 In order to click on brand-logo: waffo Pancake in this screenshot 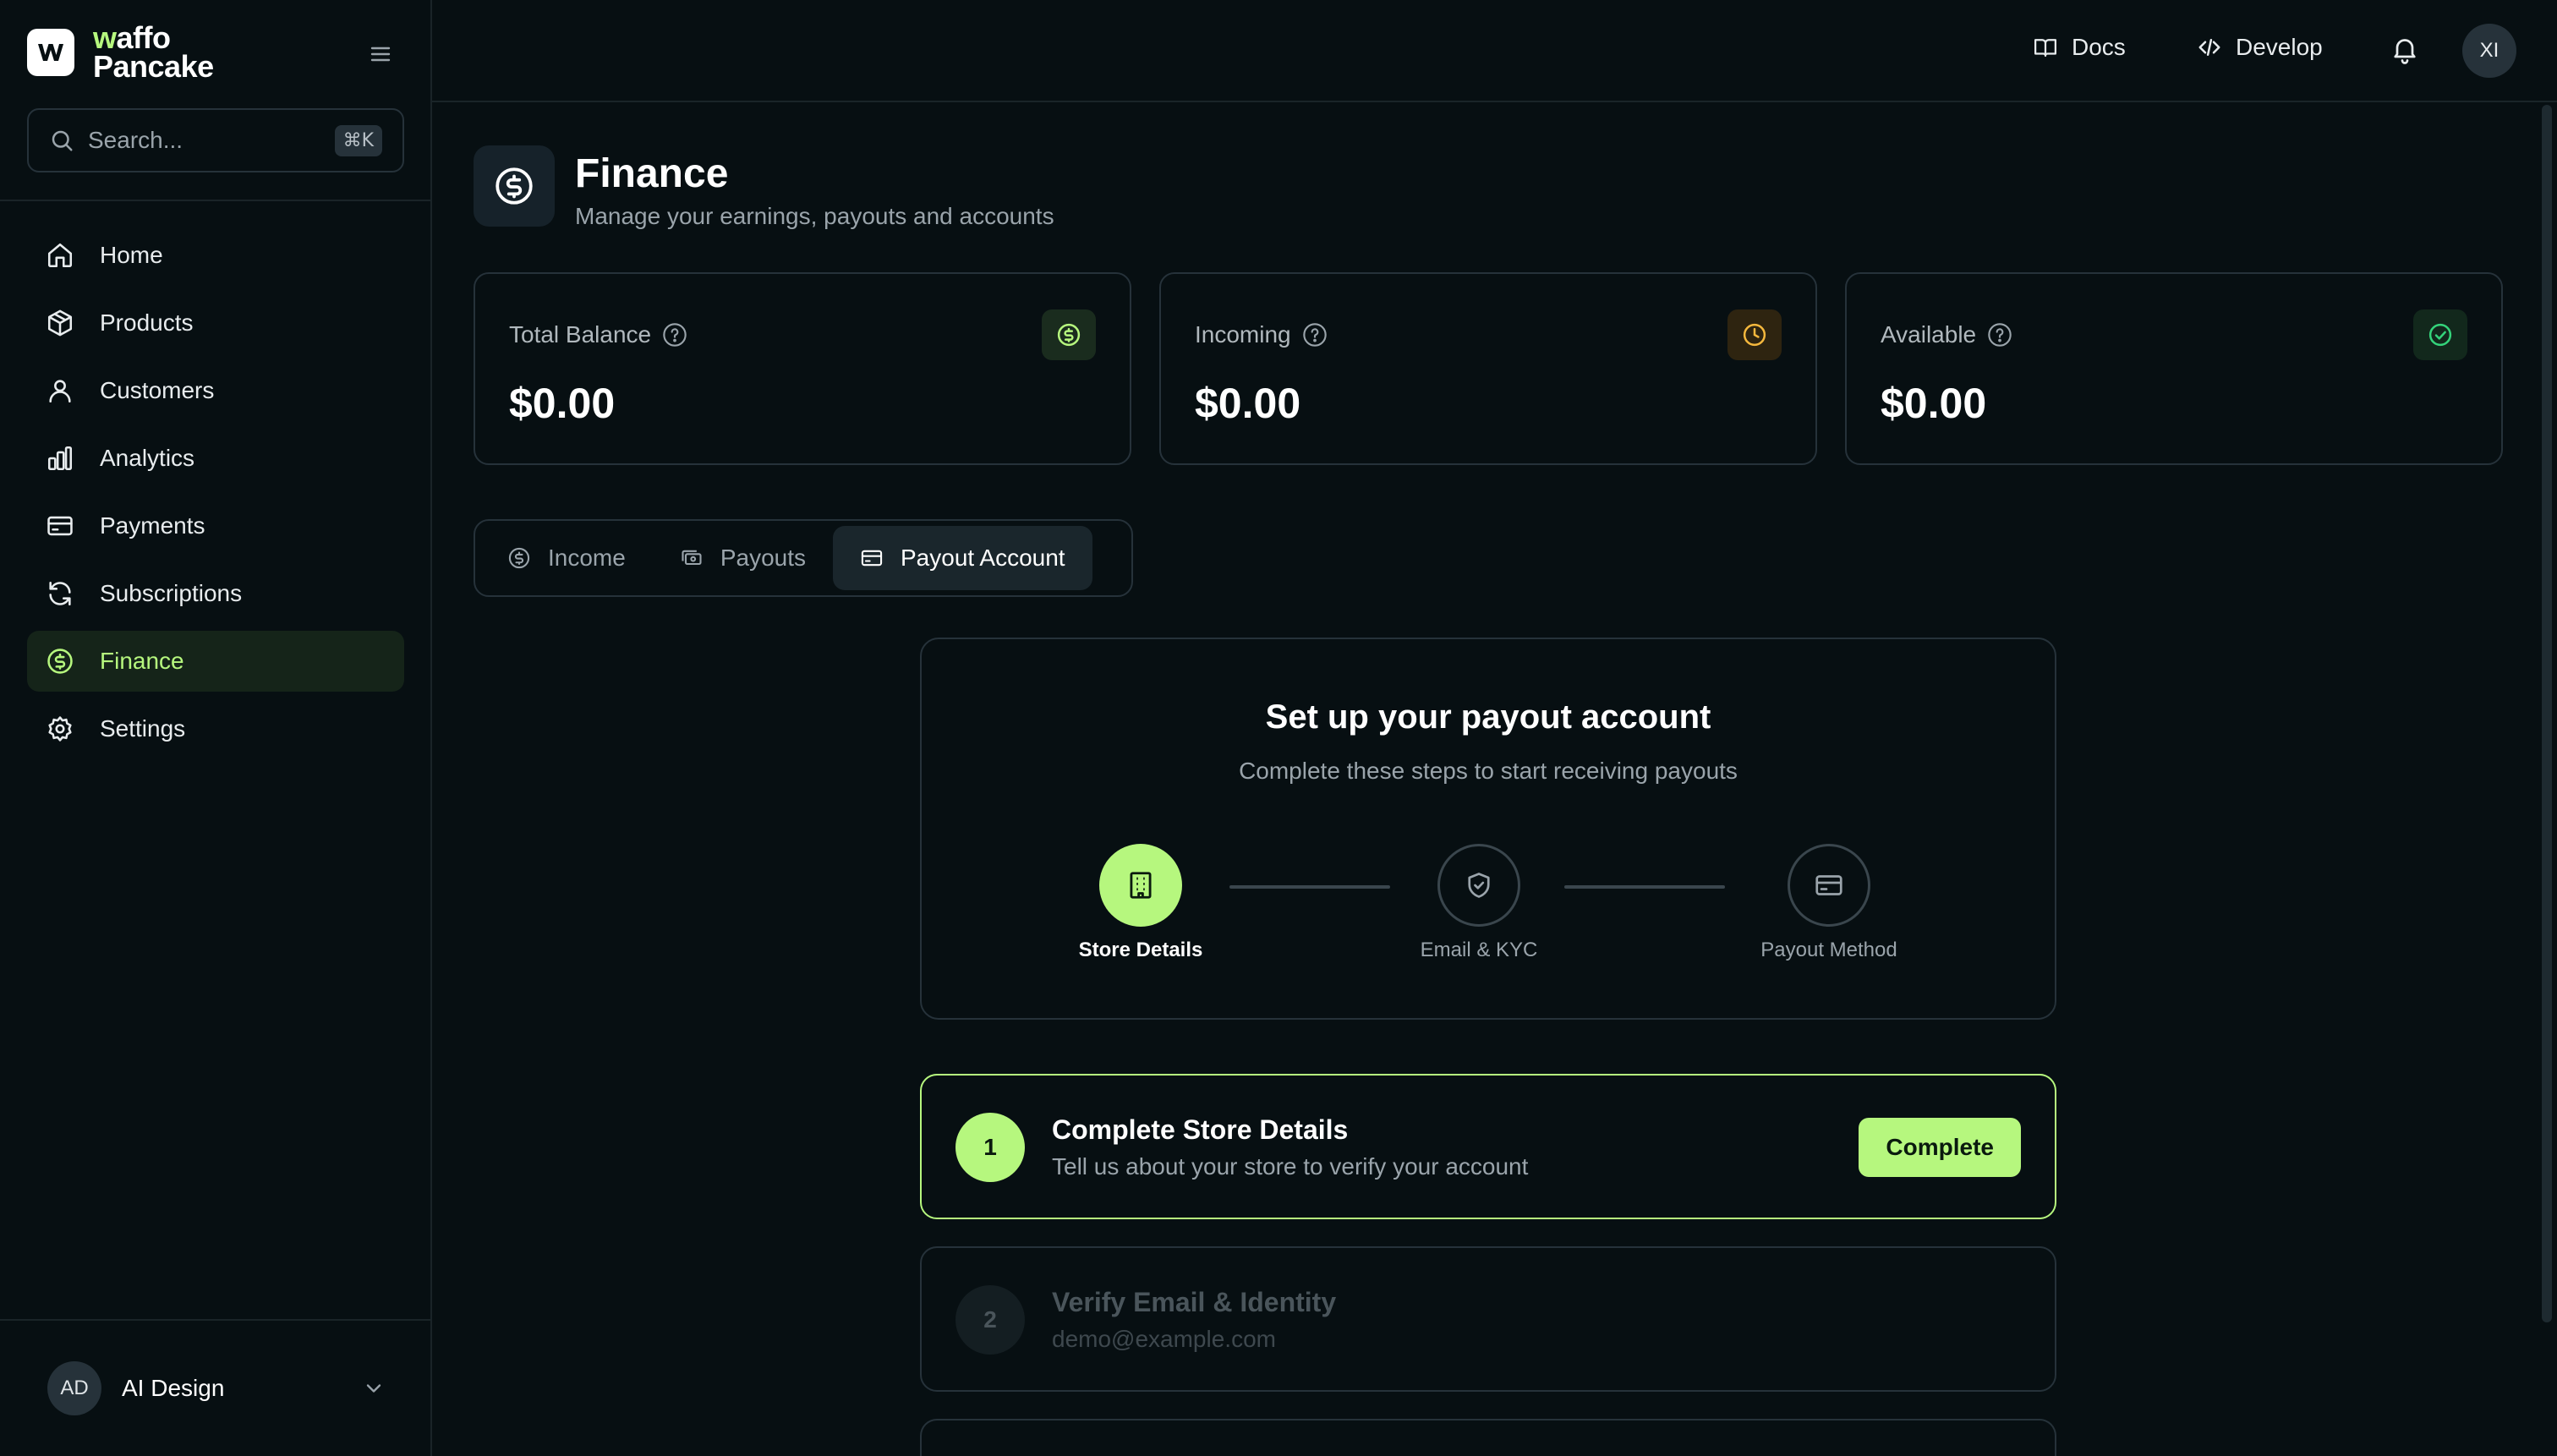, I will do `click(120, 52)`.